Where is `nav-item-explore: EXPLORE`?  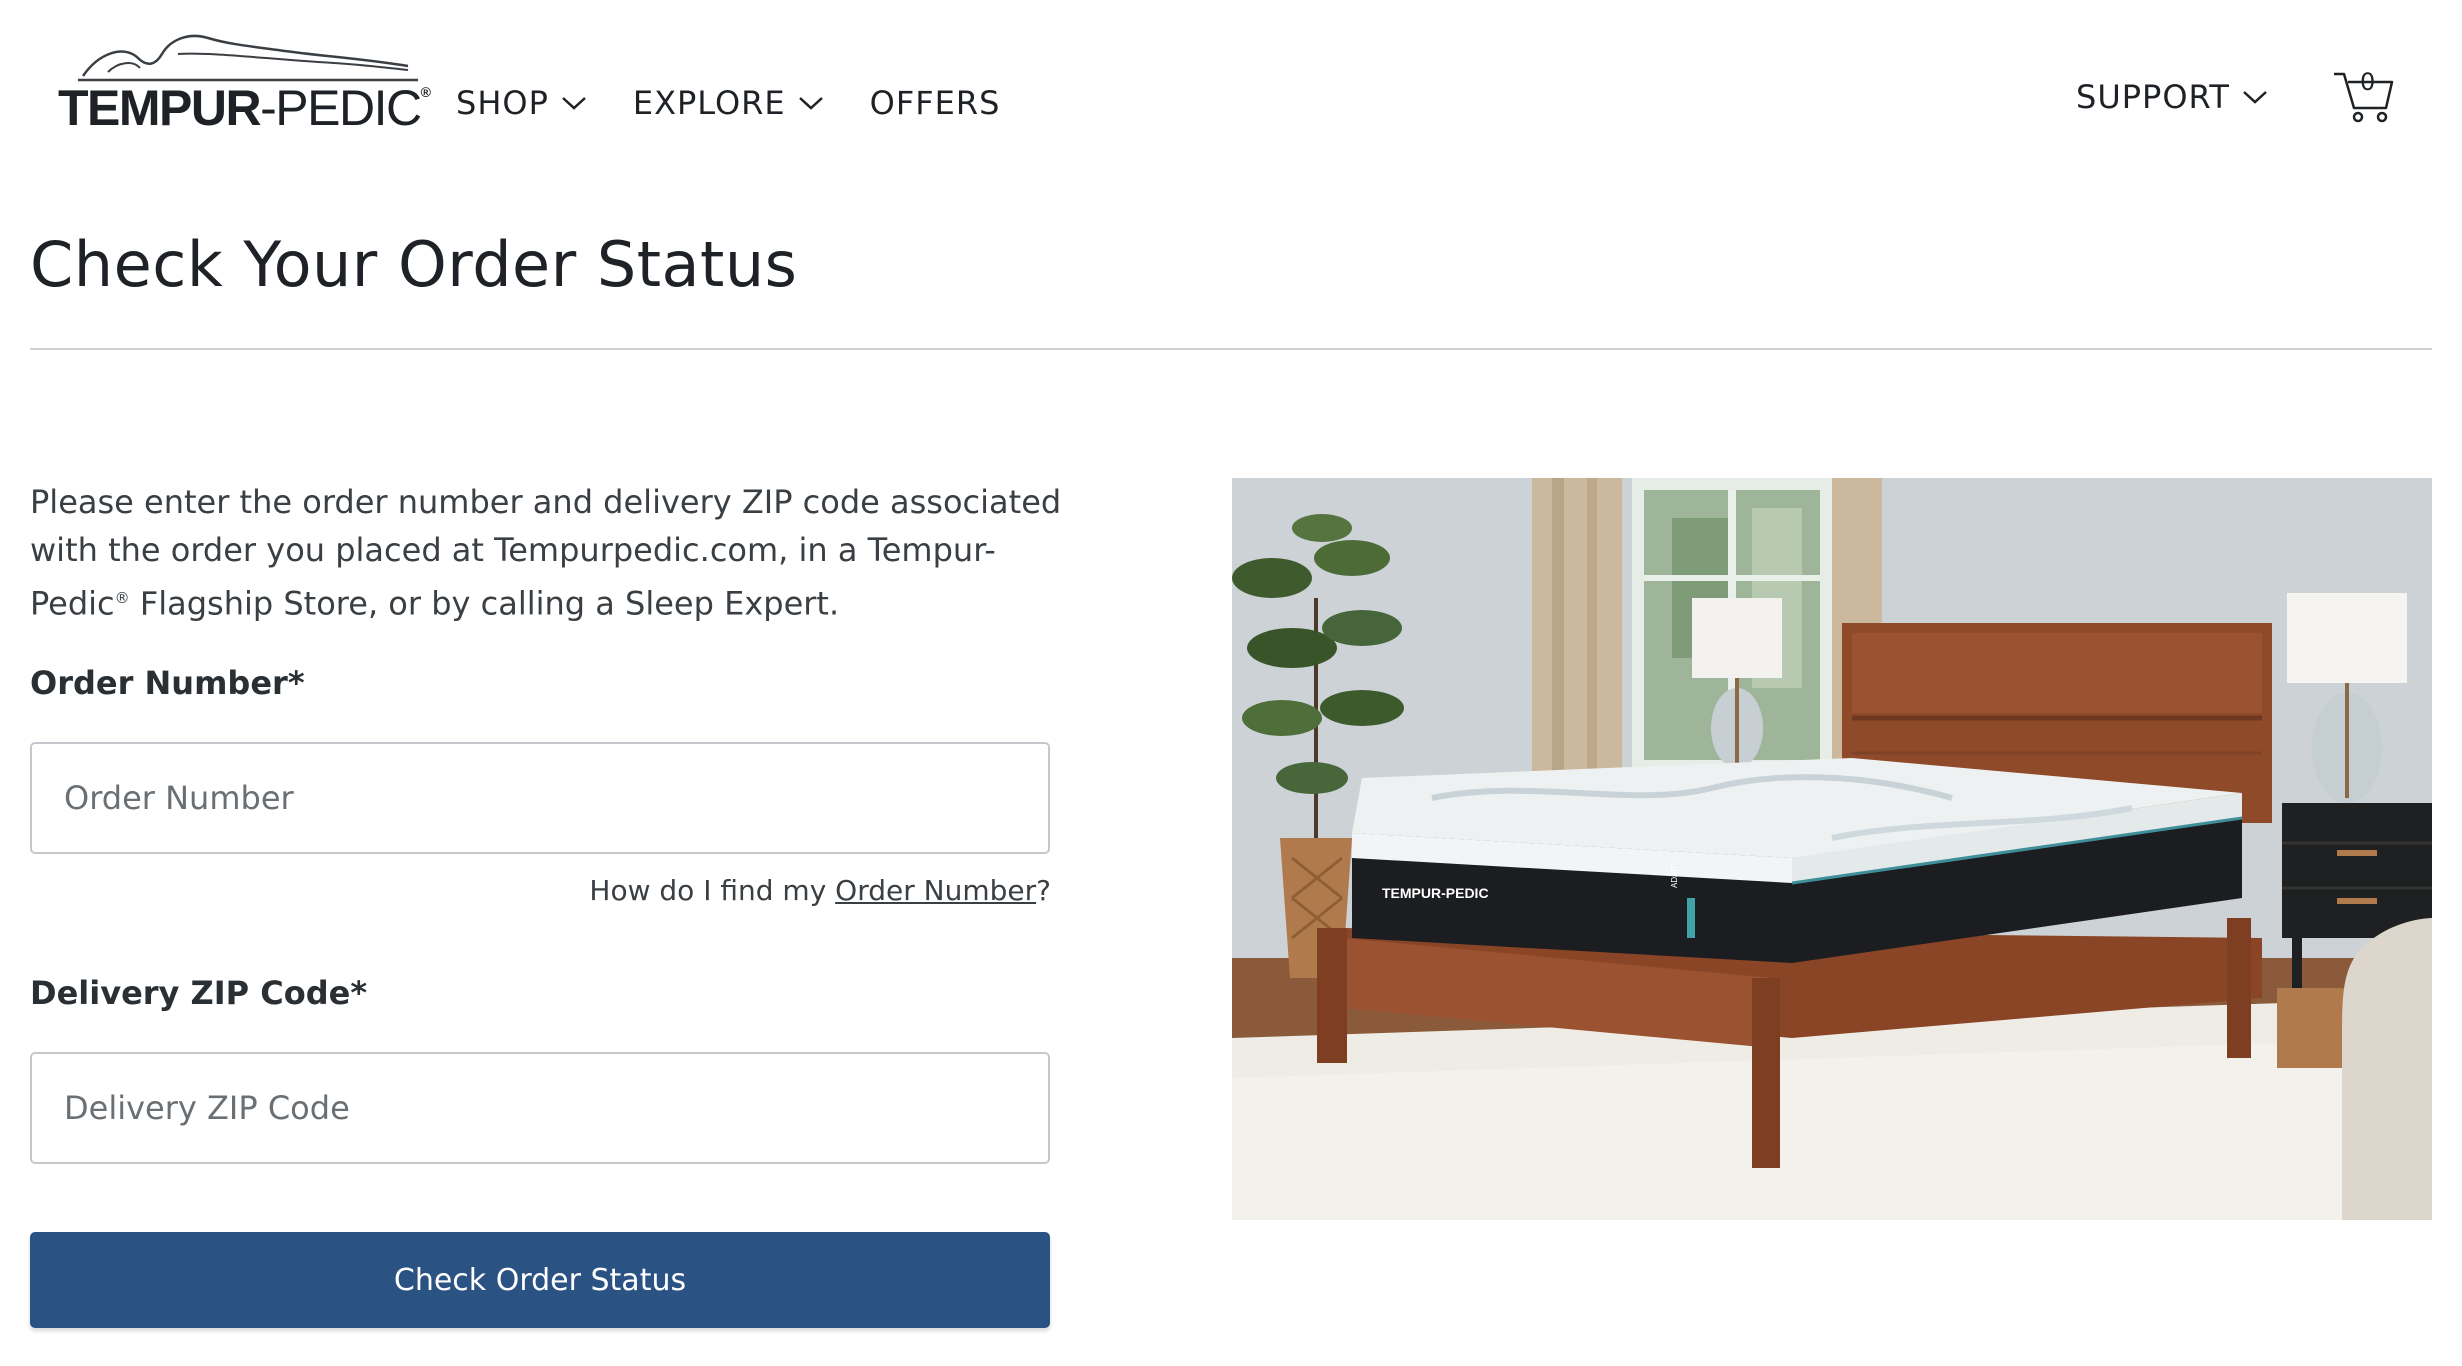
nav-item-explore: EXPLORE is located at coordinates (728, 103).